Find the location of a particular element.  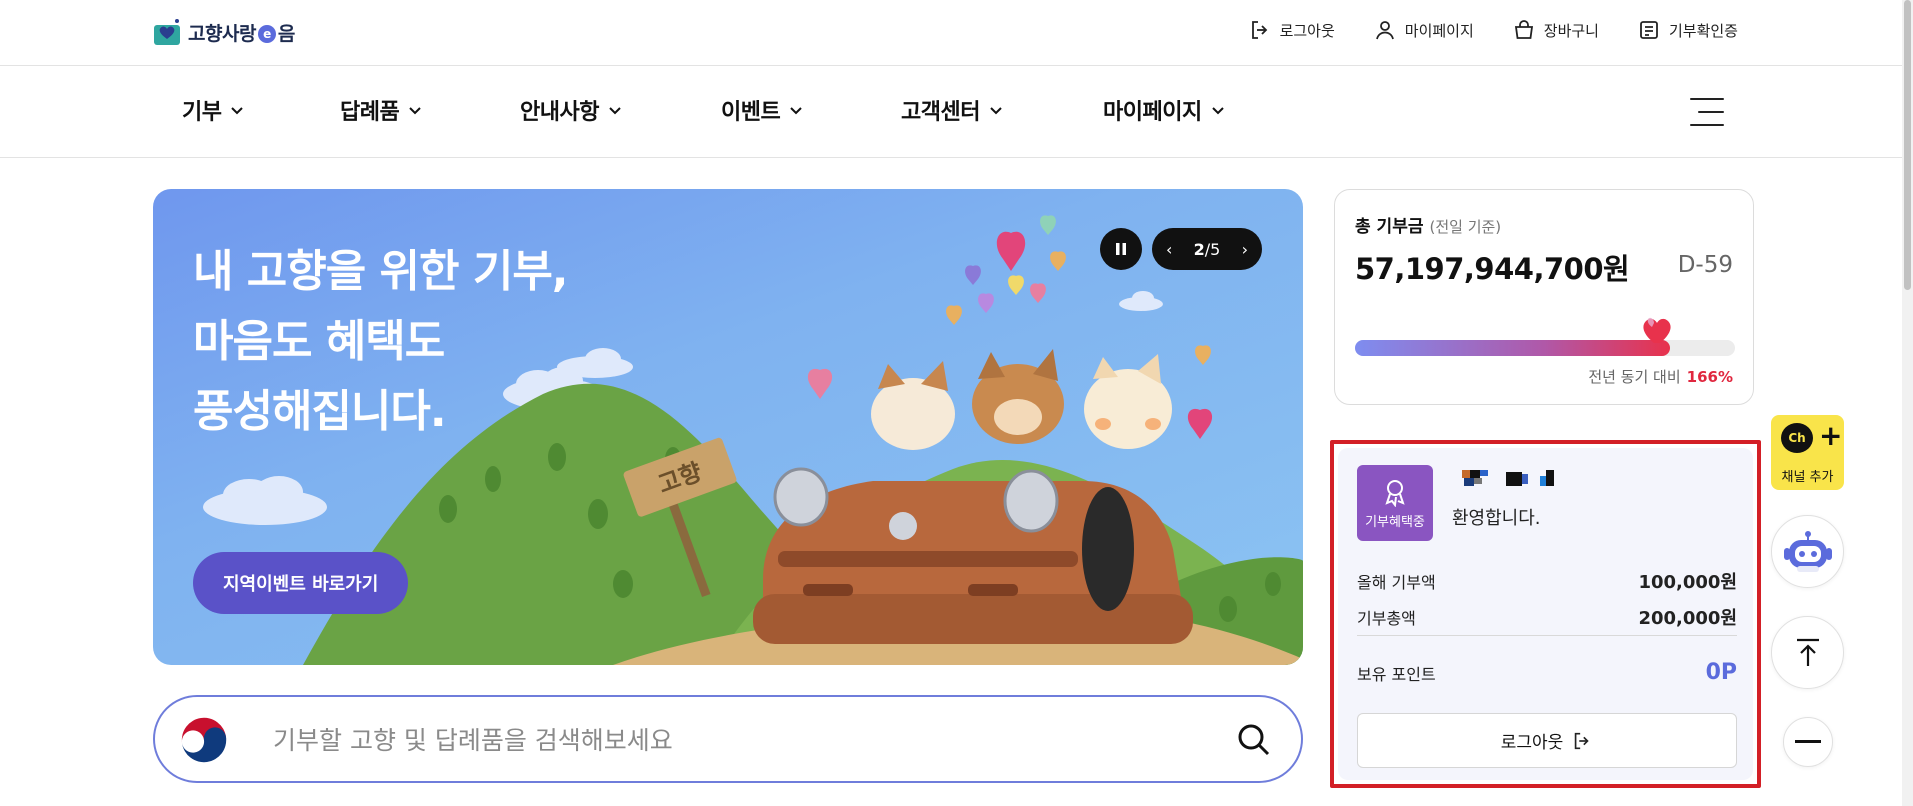

annual-donation-row: 올해 기부액 100,000원 is located at coordinates (1547, 582).